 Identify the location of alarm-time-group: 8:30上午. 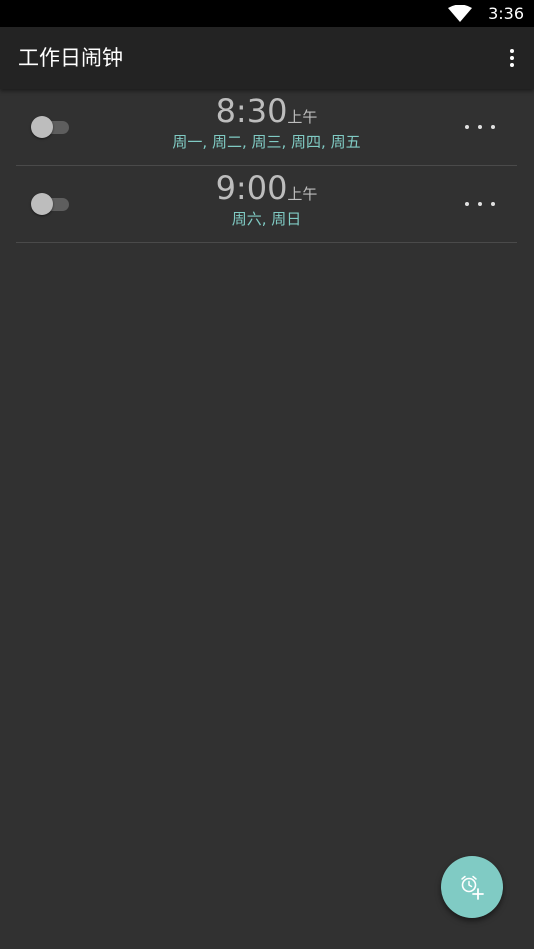
(266, 111).